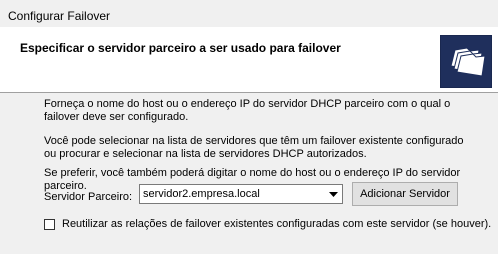 Image resolution: width=498 pixels, height=254 pixels. What do you see at coordinates (466, 61) in the screenshot?
I see `folders-icon` at bounding box center [466, 61].